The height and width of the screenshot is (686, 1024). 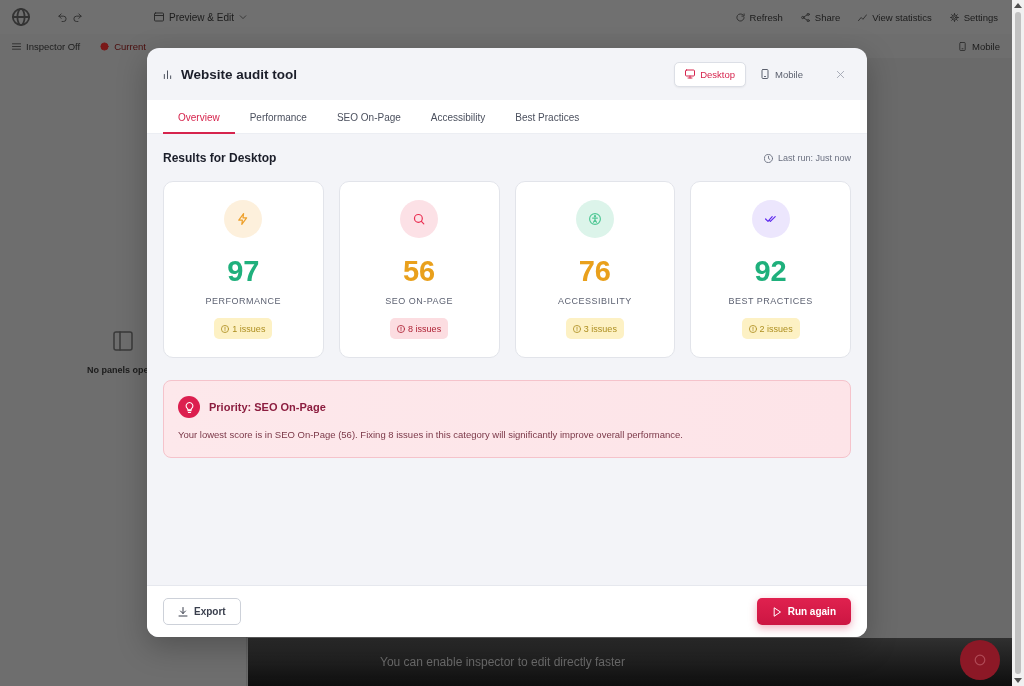 I want to click on window-icon, so click(x=159, y=17).